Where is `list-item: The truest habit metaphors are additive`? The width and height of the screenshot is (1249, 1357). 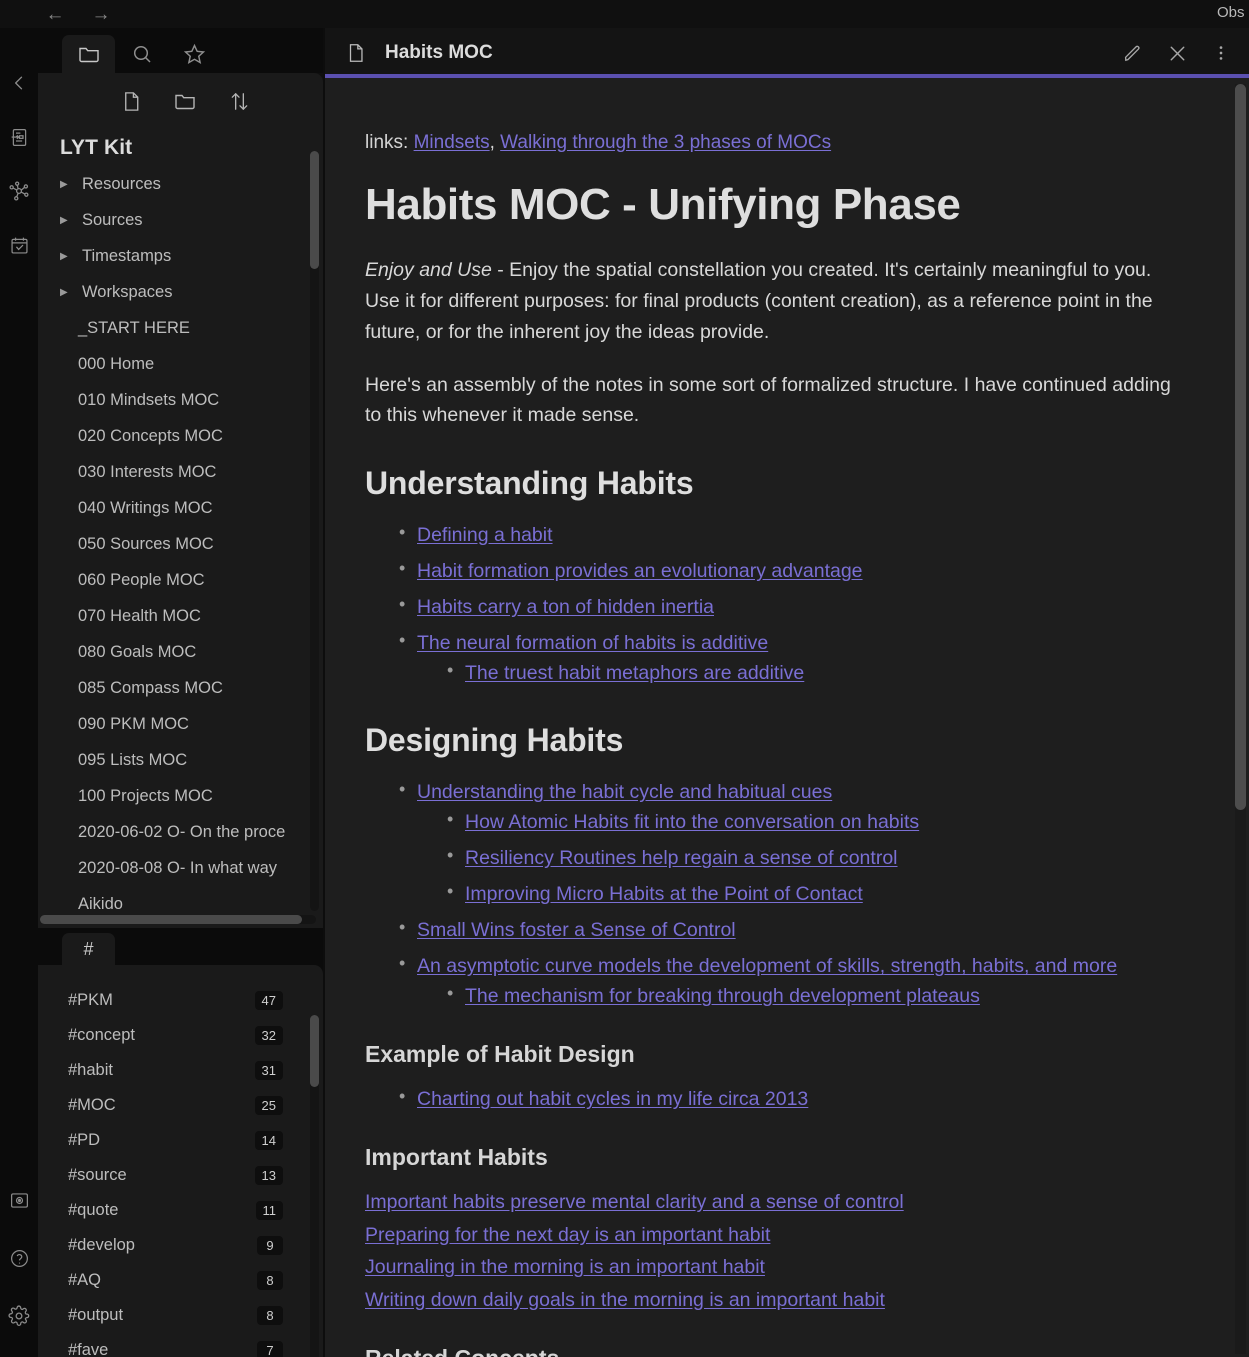 list-item: The truest habit metaphors are additive is located at coordinates (803, 672).